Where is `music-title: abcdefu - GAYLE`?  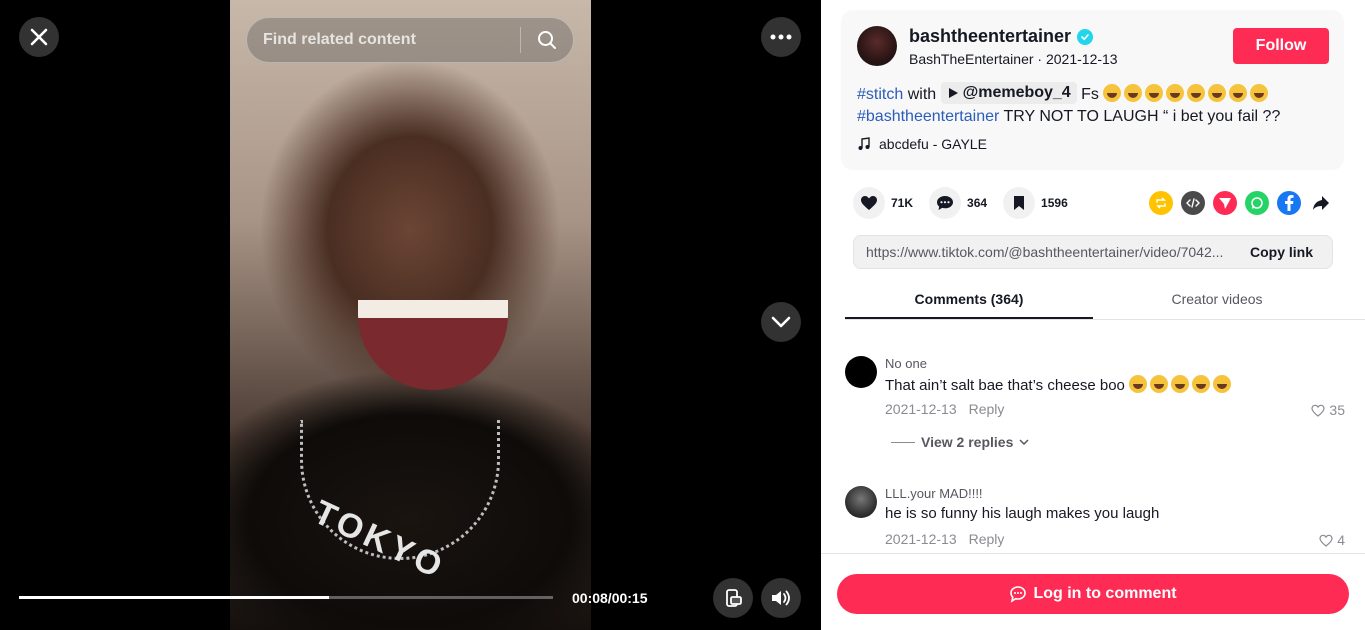 music-title: abcdefu - GAYLE is located at coordinates (933, 144).